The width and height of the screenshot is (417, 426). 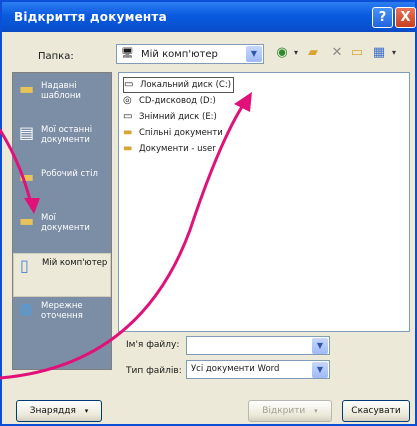 I want to click on back-dropdown-icon: ▾, so click(x=296, y=53).